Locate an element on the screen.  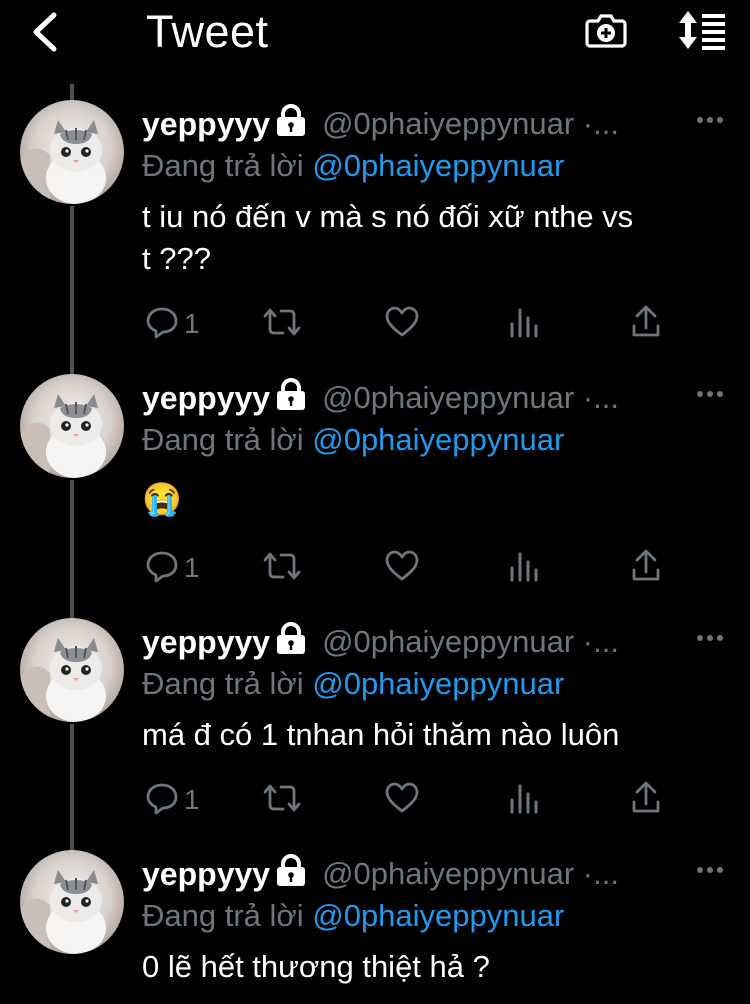
camera-button is located at coordinates (606, 30).